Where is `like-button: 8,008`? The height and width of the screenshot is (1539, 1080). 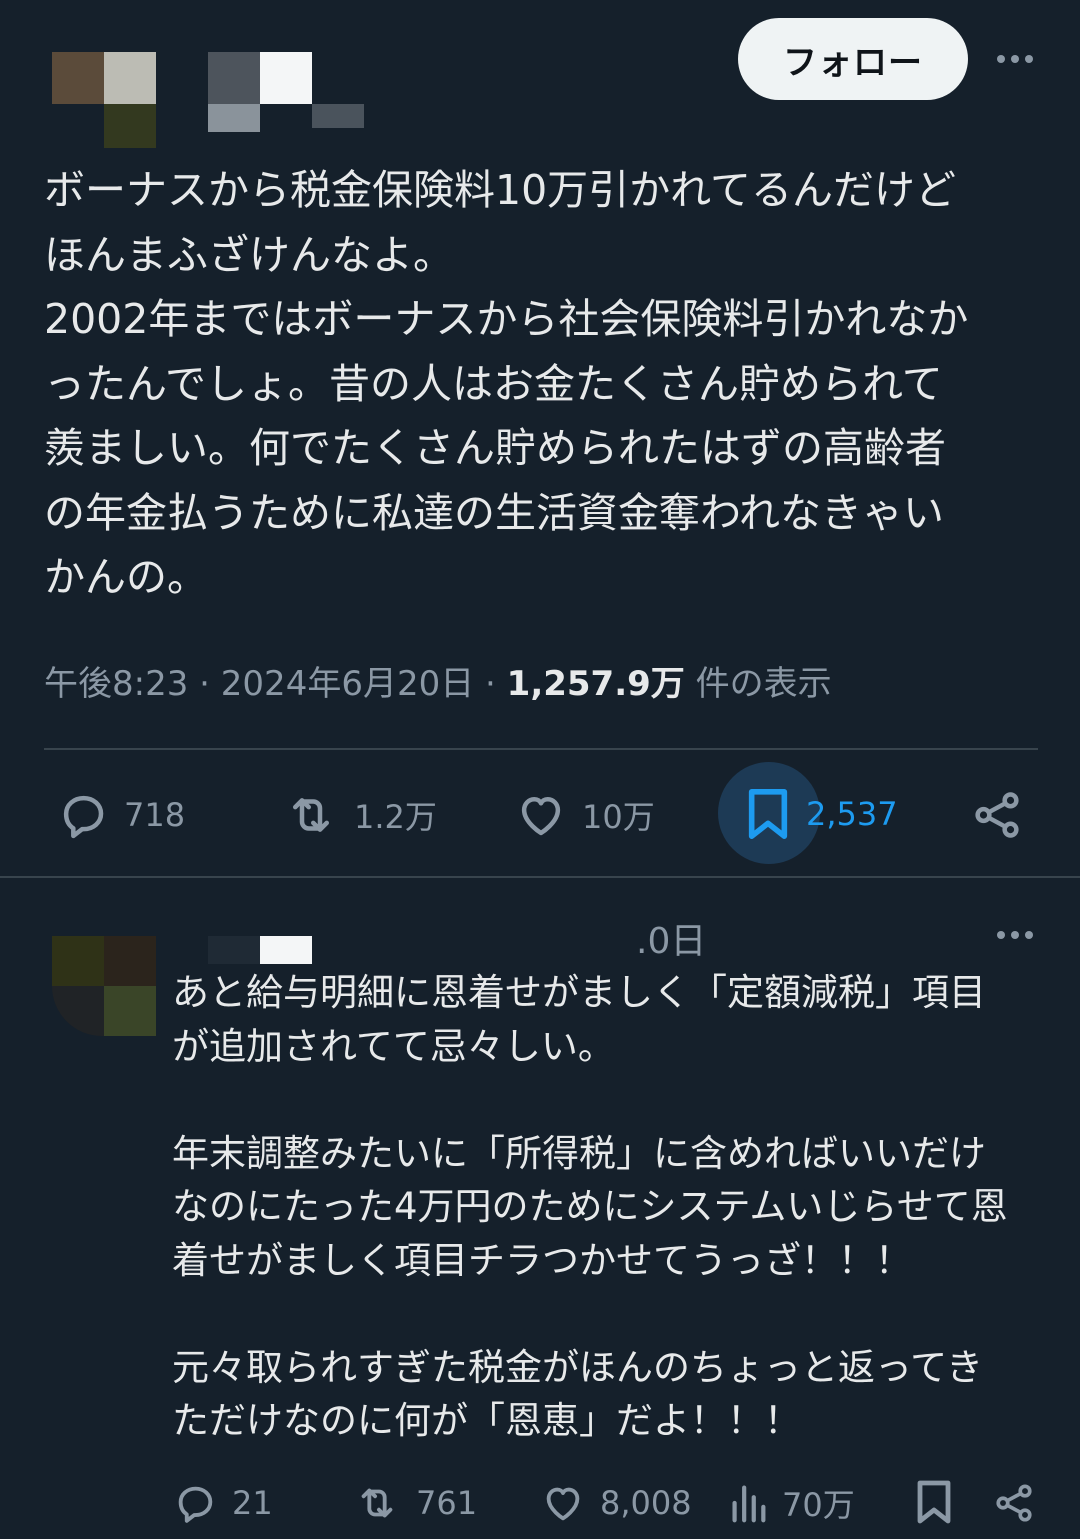
like-button: 8,008 is located at coordinates (616, 1503).